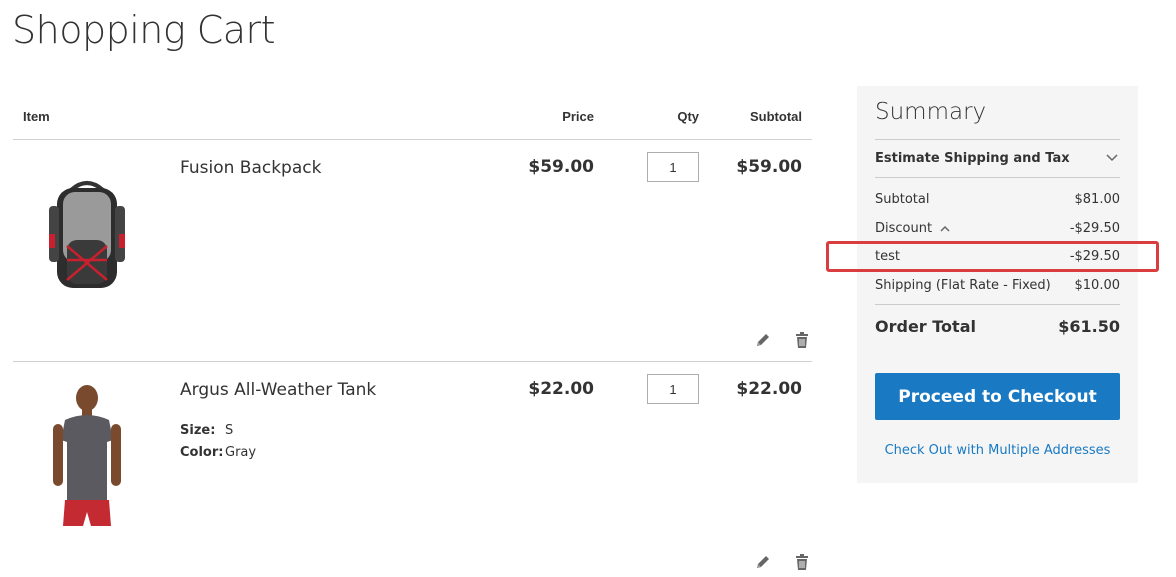 This screenshot has width=1176, height=577. Describe the element at coordinates (1097, 199) in the screenshot. I see `subtotal-value: $81.00` at that location.